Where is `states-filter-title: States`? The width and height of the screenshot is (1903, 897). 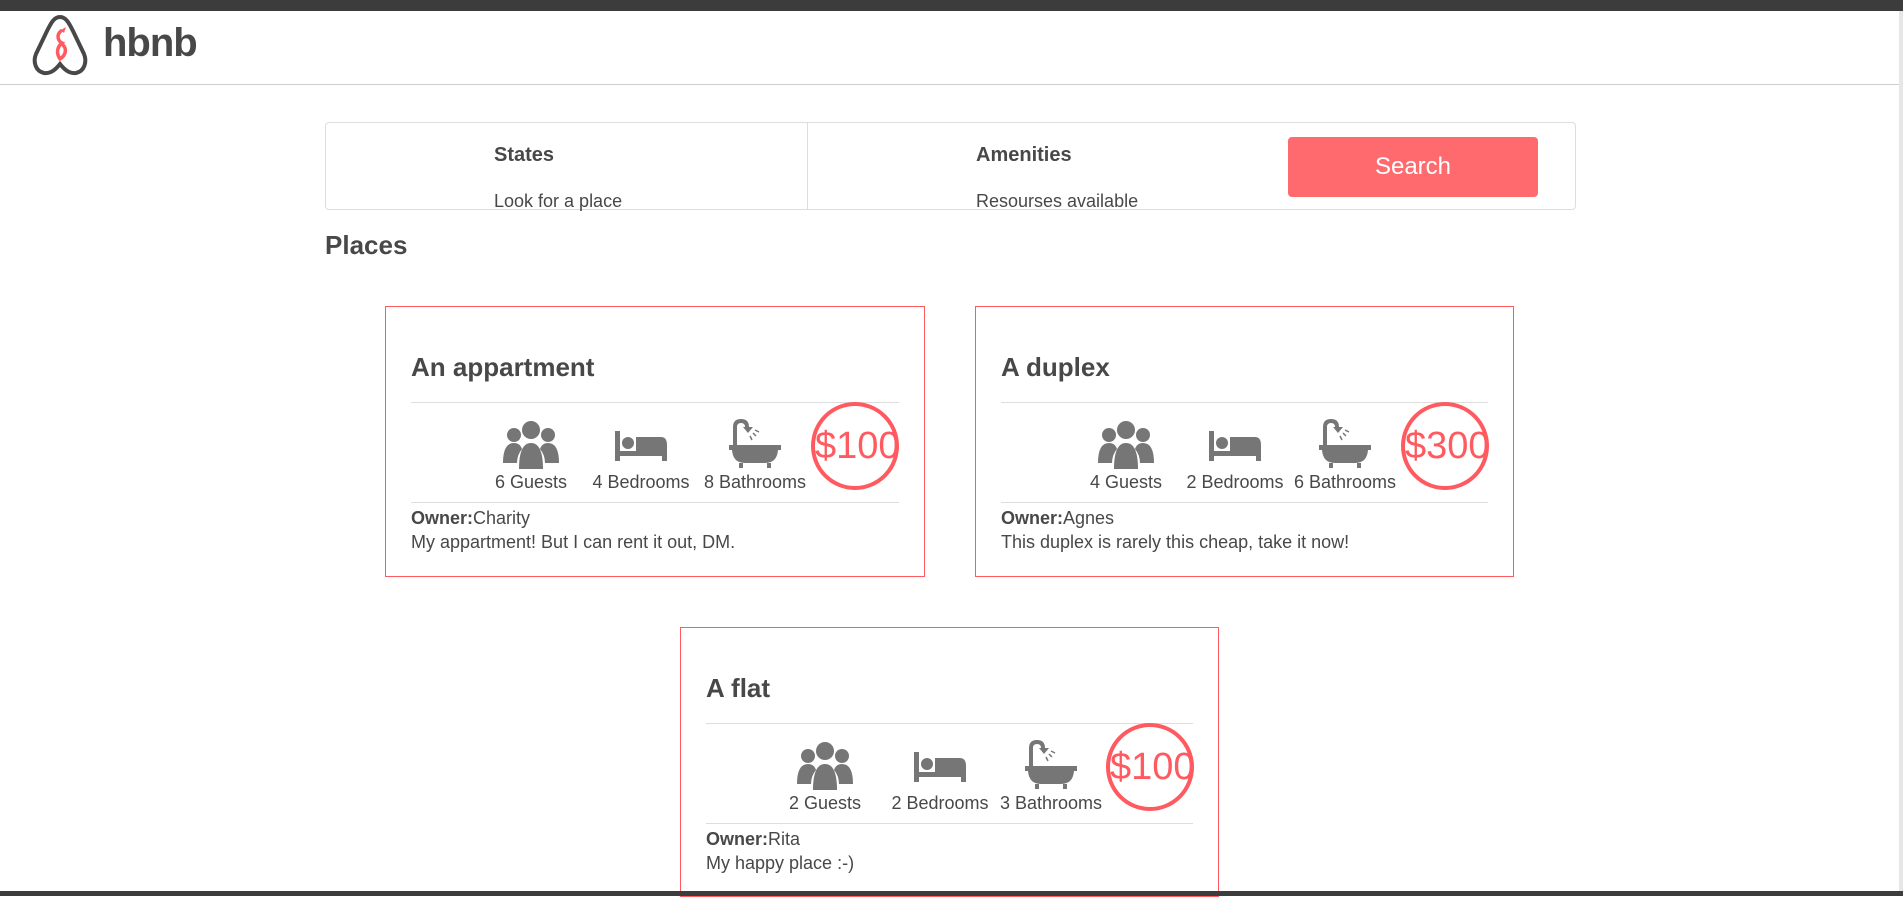 states-filter-title: States is located at coordinates (524, 155).